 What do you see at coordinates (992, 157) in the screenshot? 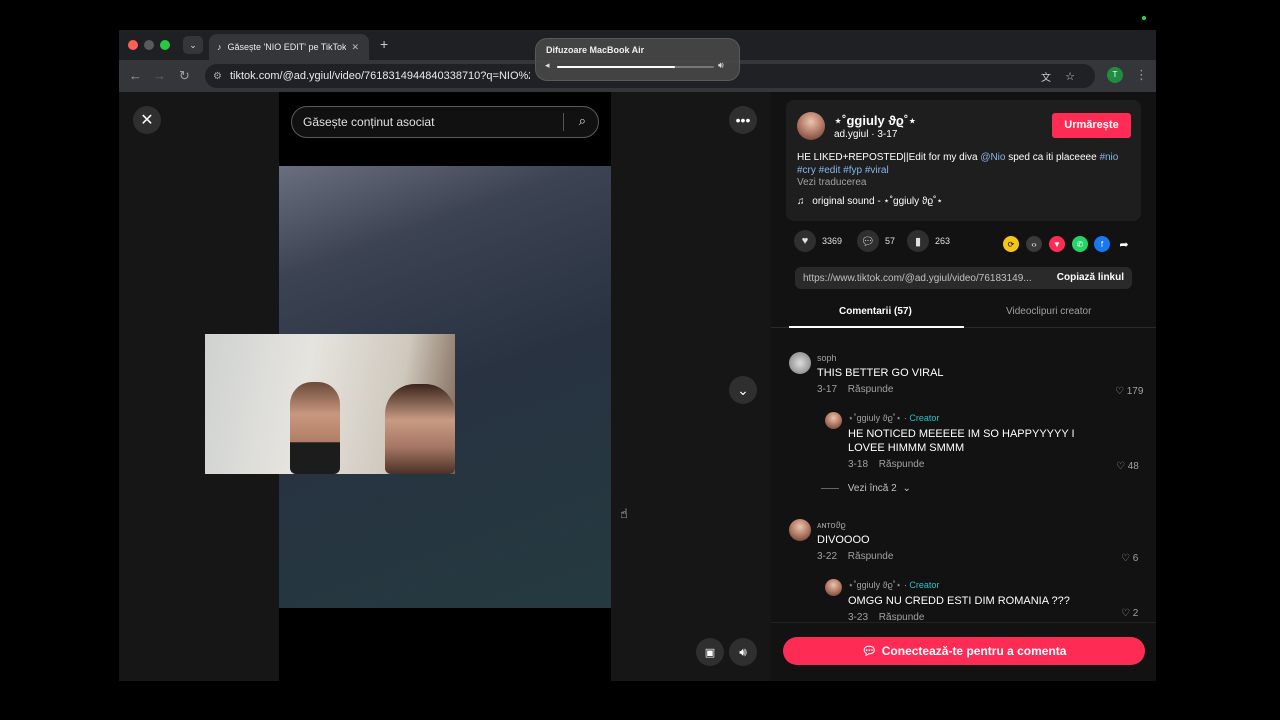
I see `mention-link: @Nio` at bounding box center [992, 157].